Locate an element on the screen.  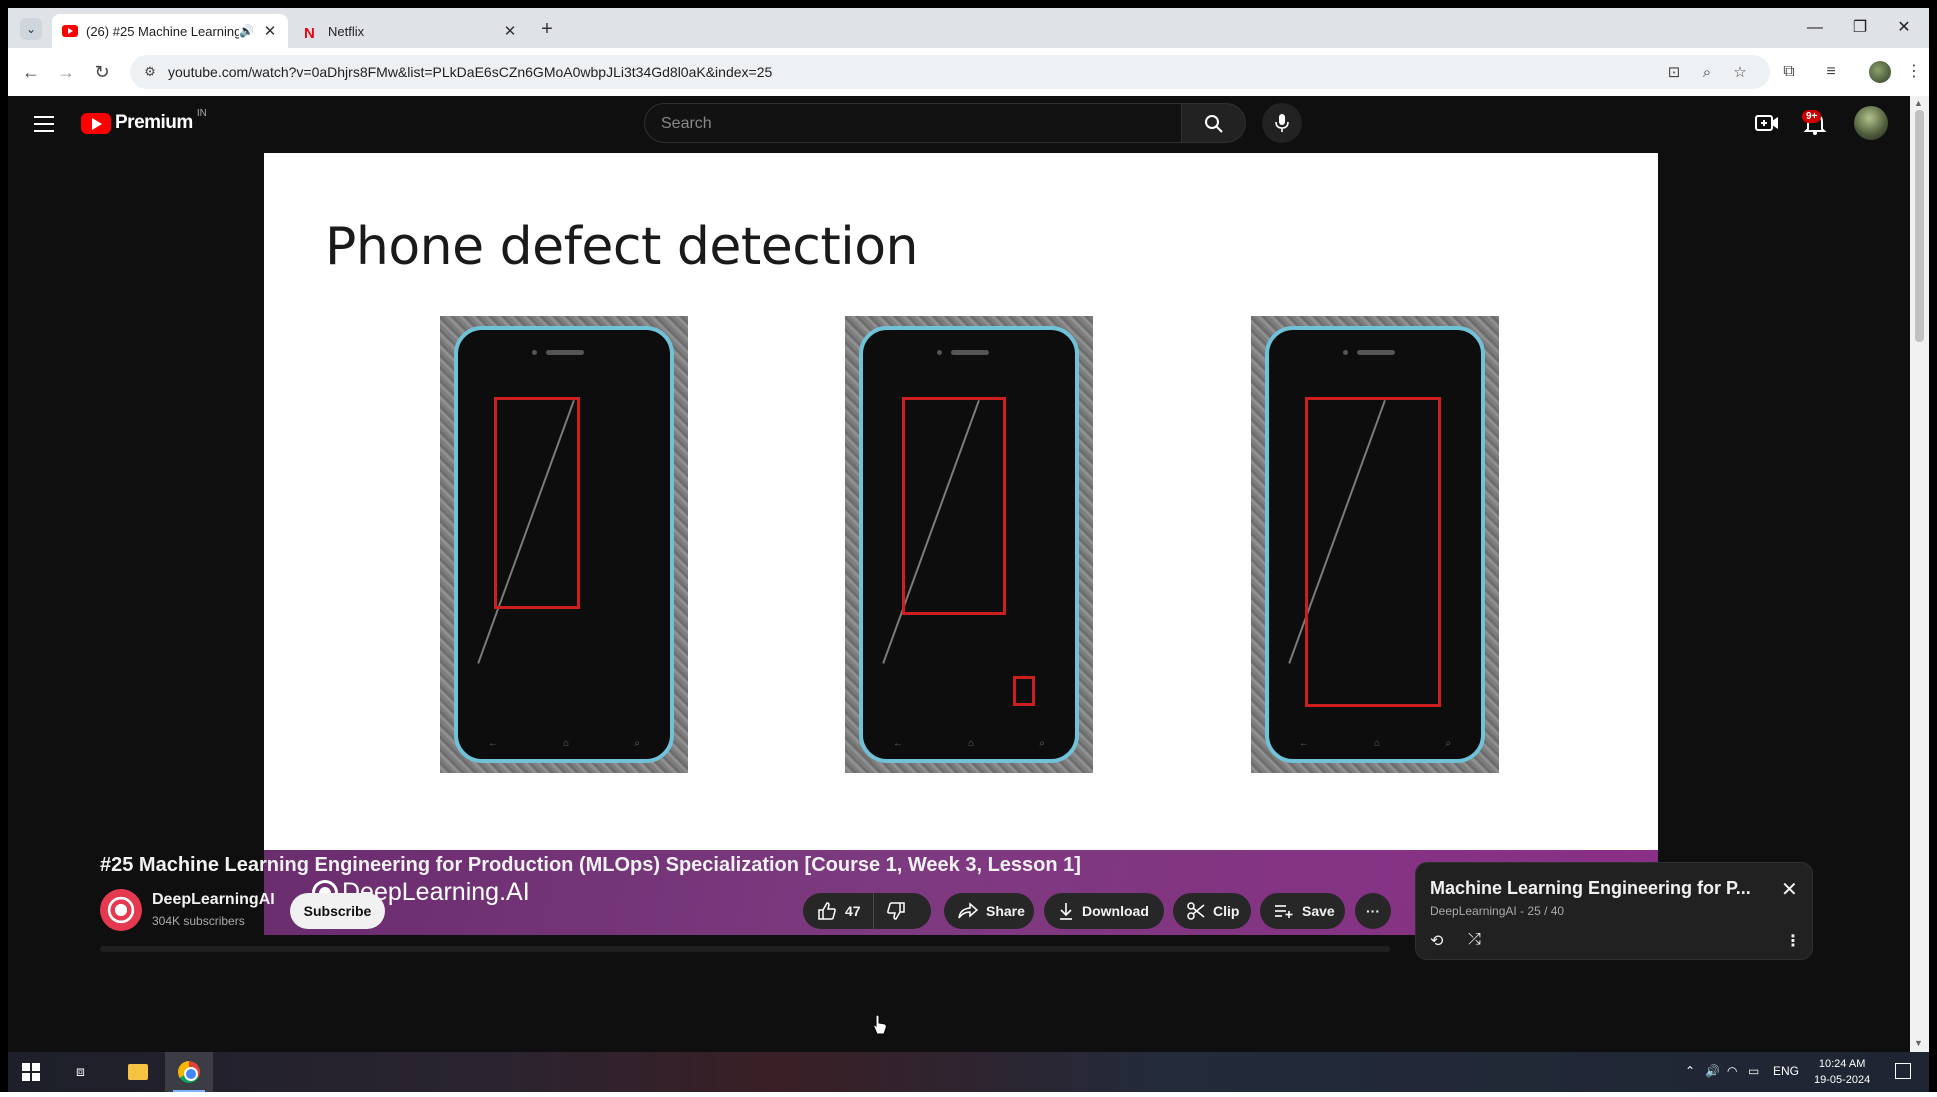
scroll-up-icon: ▲ is located at coordinates (1918, 103).